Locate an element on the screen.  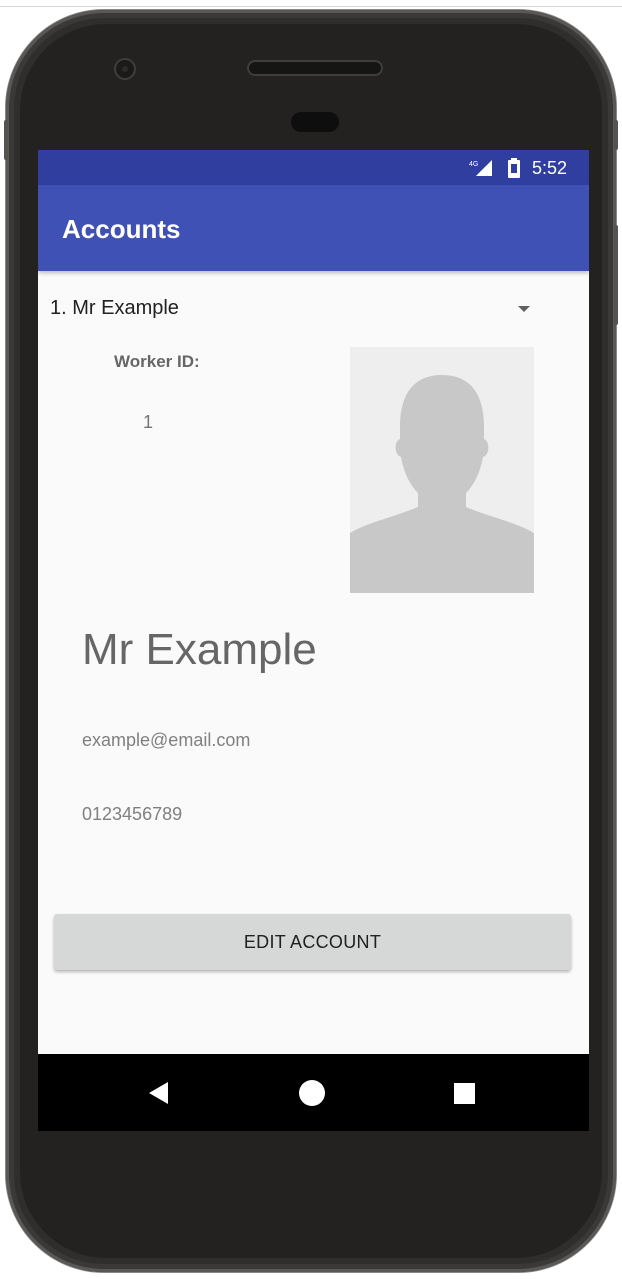
dropdown-arrow-icon is located at coordinates (524, 309).